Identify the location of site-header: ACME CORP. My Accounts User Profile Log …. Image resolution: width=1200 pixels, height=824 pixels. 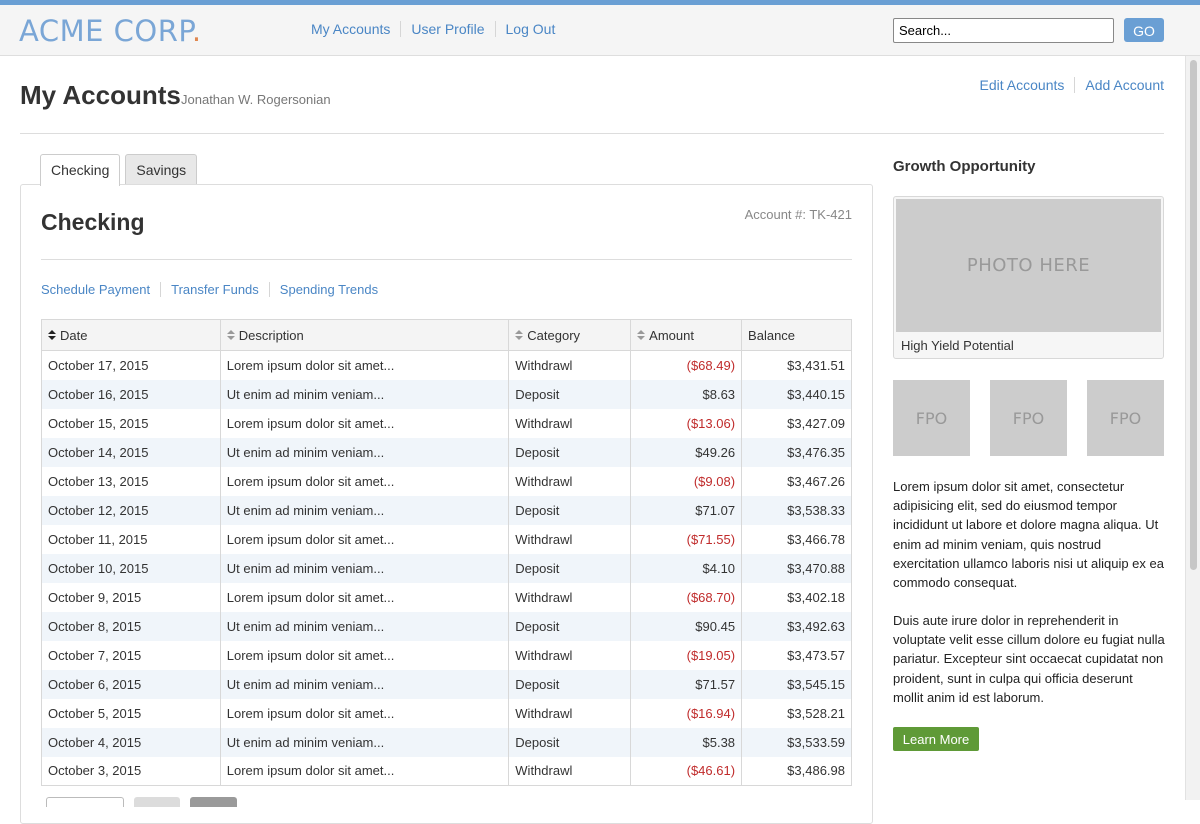
(600, 30).